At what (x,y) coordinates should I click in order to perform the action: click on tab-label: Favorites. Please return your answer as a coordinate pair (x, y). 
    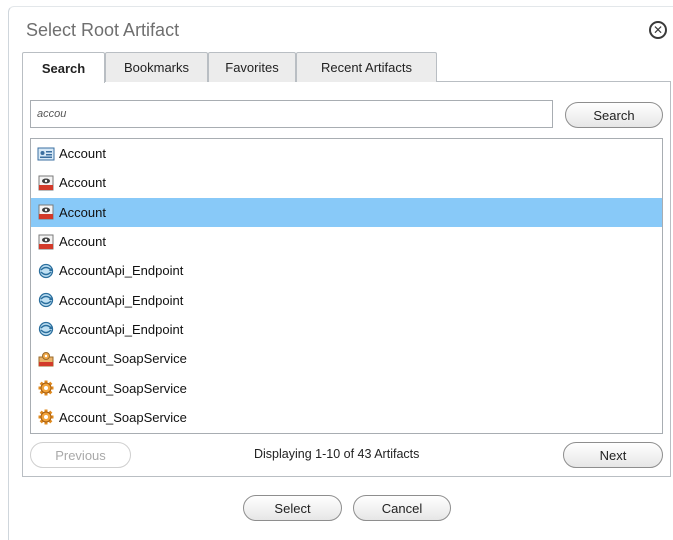
    Looking at the image, I should click on (252, 67).